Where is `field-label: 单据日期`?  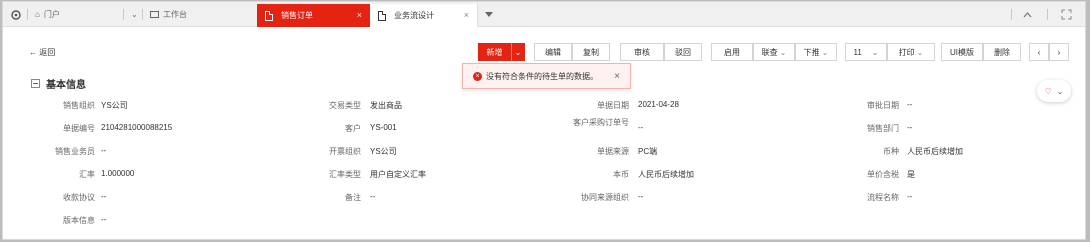
field-label: 单据日期 is located at coordinates (613, 105).